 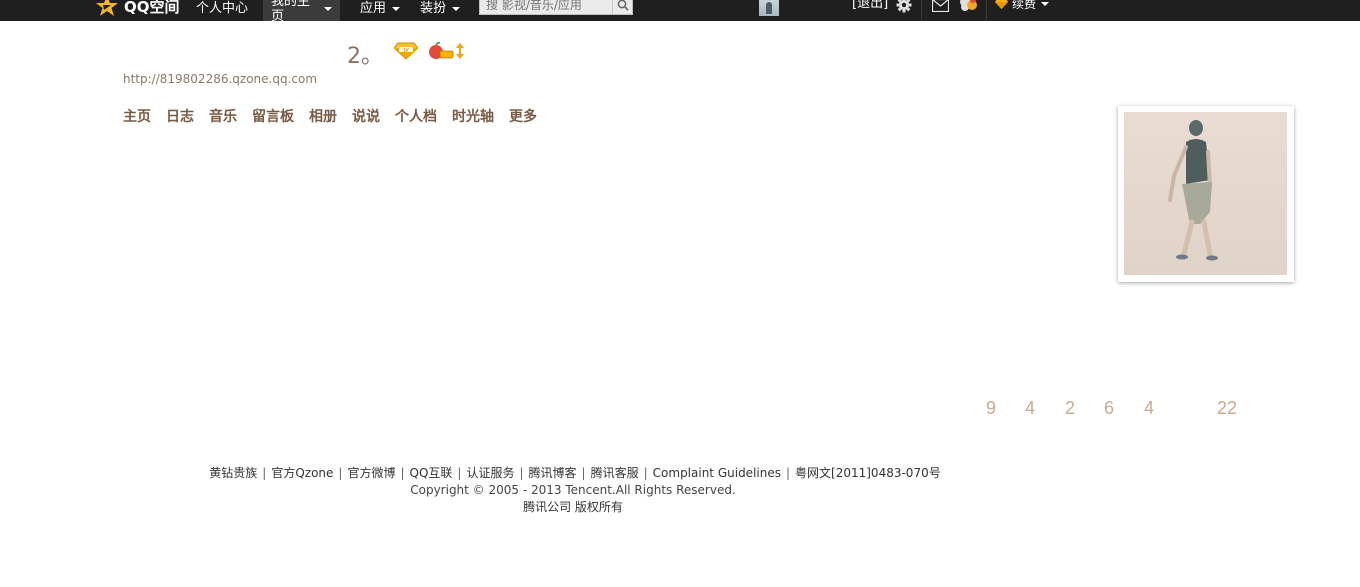 What do you see at coordinates (615, 473) in the screenshot?
I see `footer-link: 腾讯客服` at bounding box center [615, 473].